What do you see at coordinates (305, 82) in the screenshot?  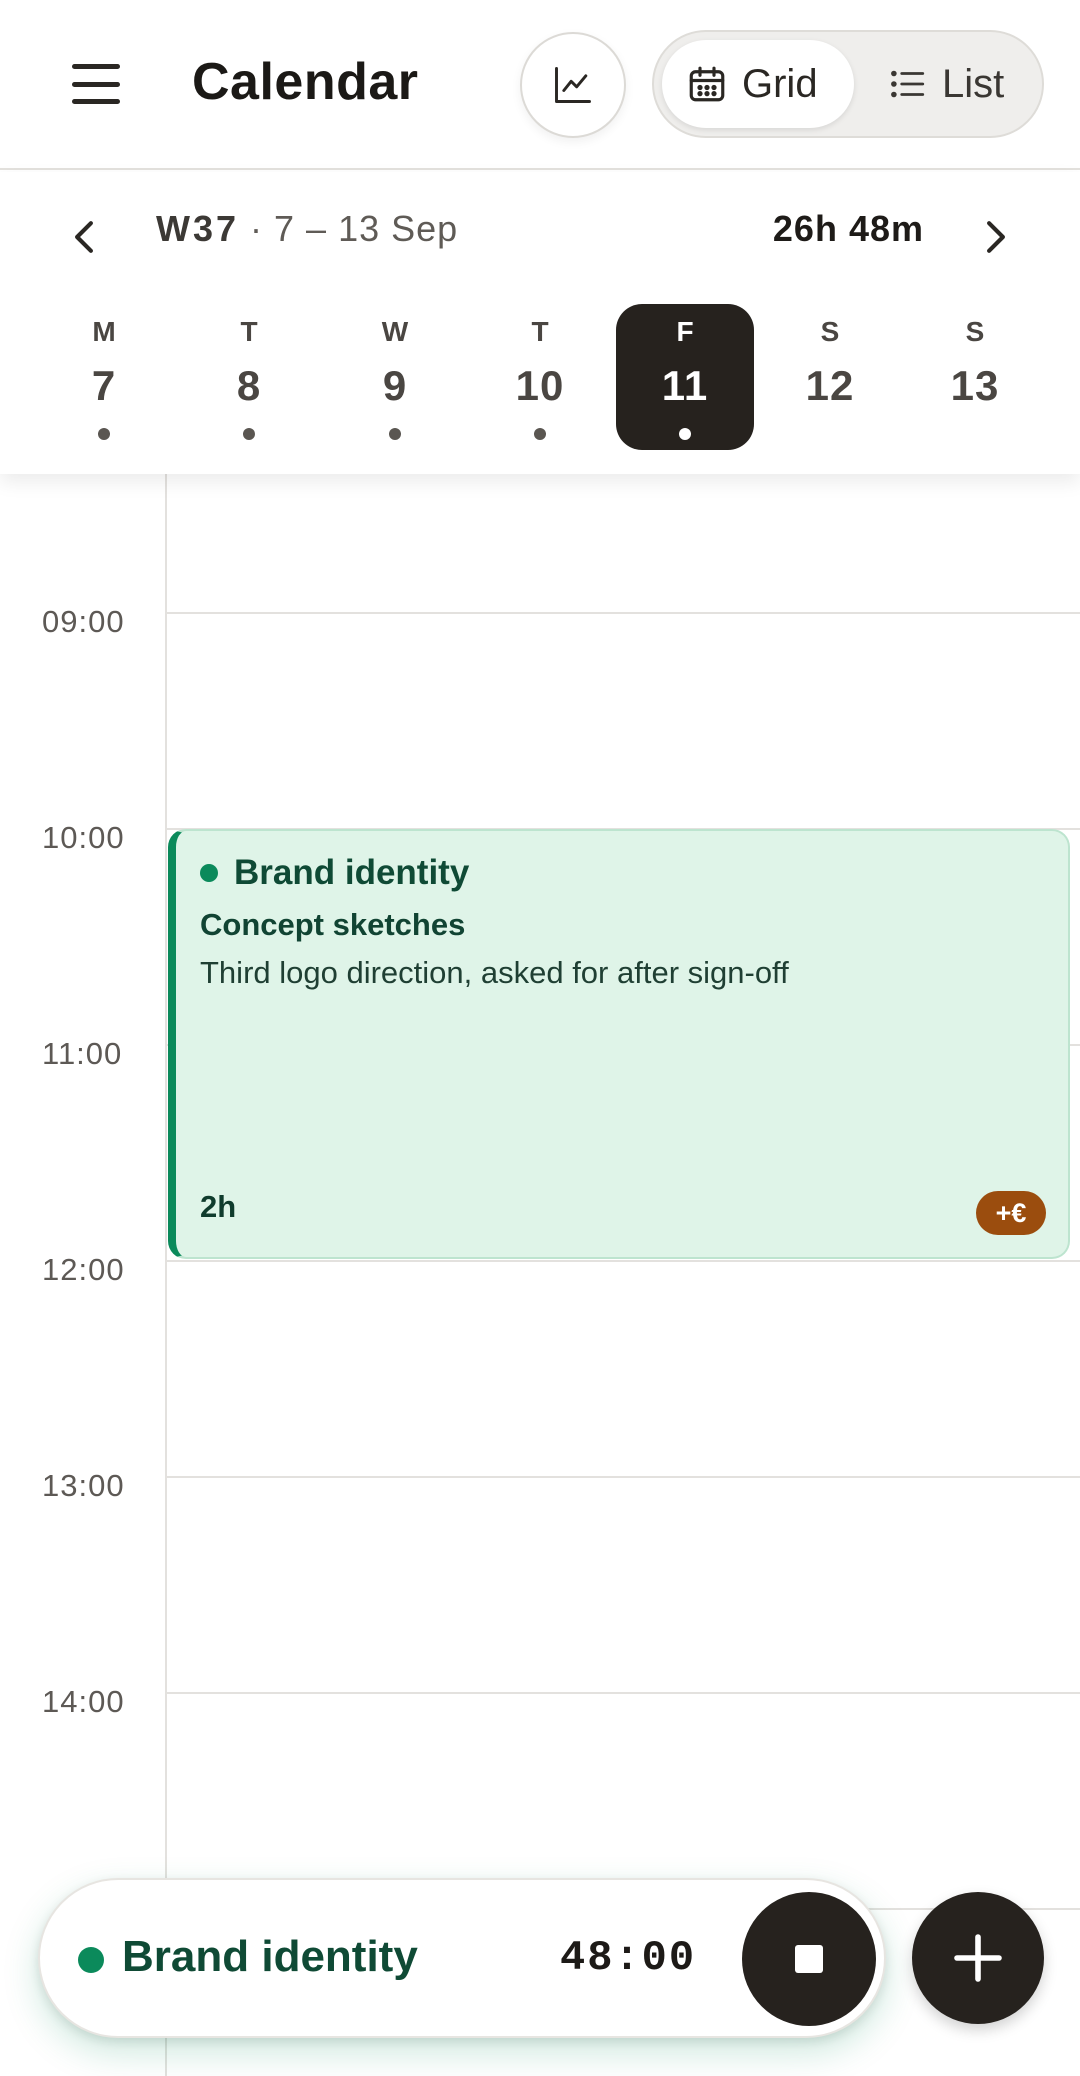 I see `page-title: Calendar` at bounding box center [305, 82].